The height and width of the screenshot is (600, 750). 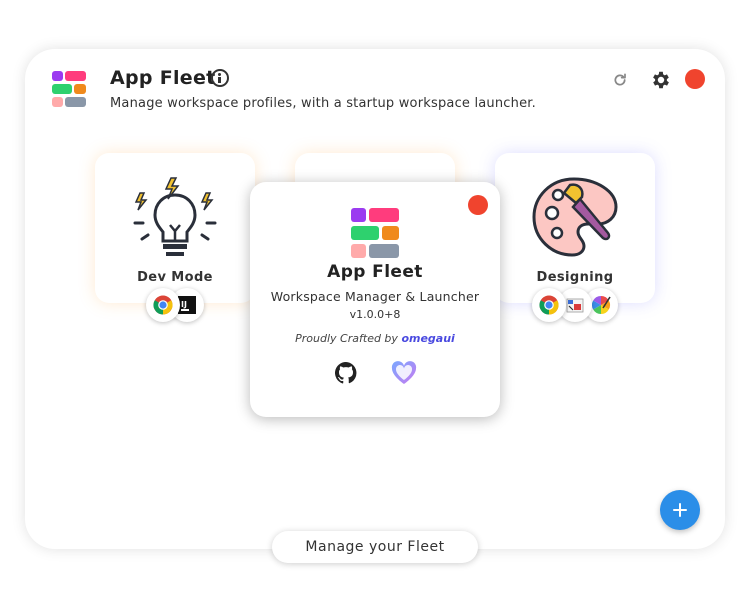 I want to click on refresh-icon, so click(x=620, y=80).